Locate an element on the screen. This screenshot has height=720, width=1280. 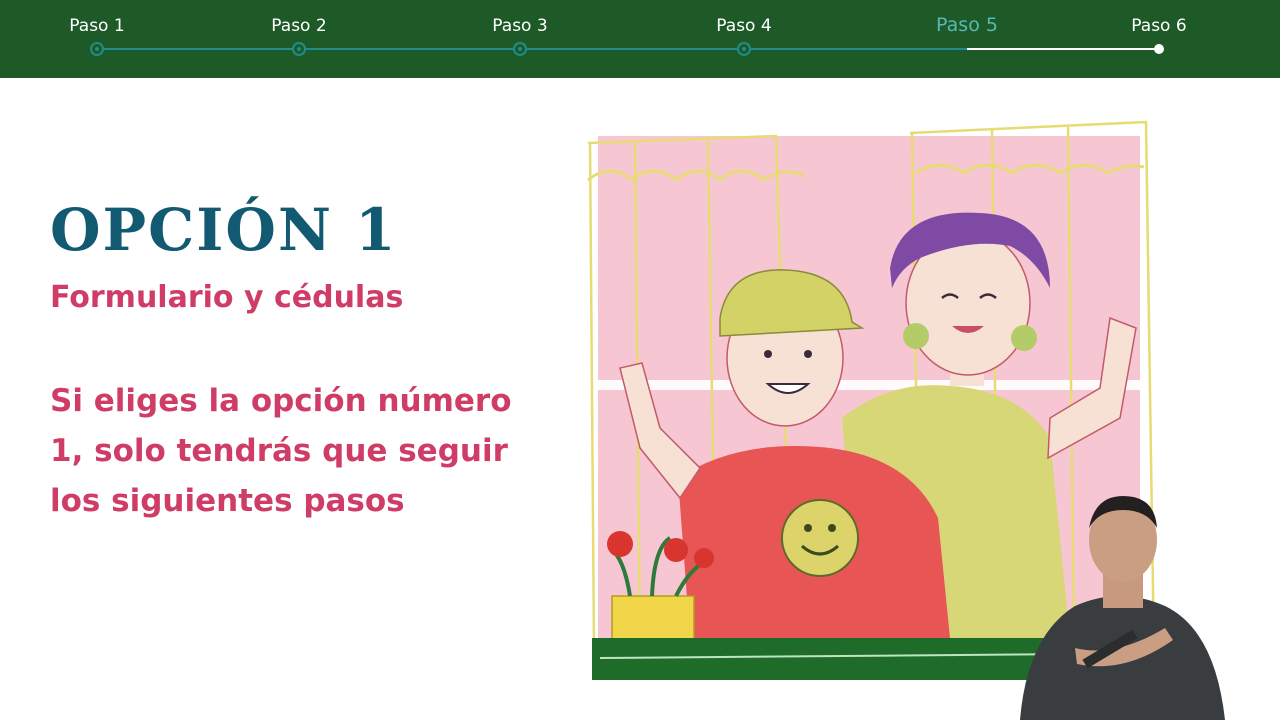
smiley-face-icon is located at coordinates (820, 538).